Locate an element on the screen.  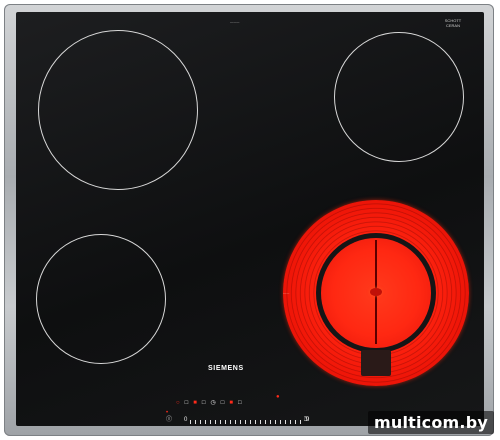
watermark: multicom.by is located at coordinates (431, 422).